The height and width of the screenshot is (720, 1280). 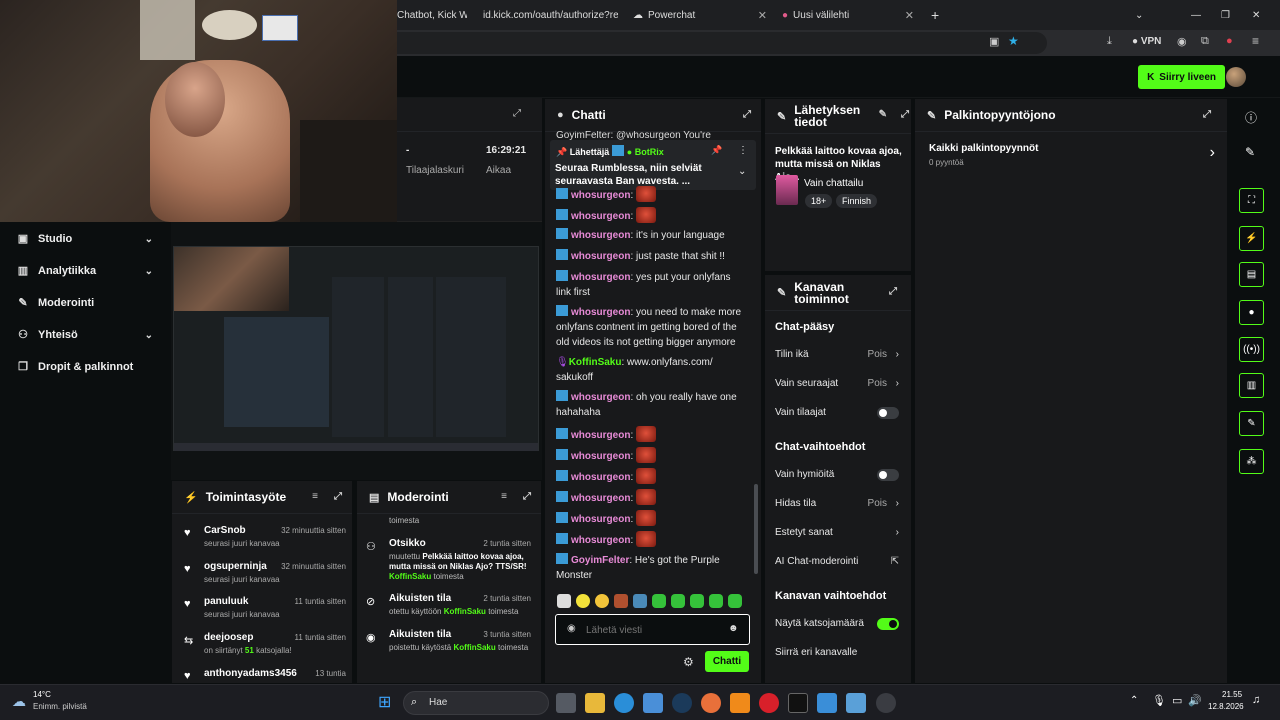 I want to click on chat-input-box: ◉ ☻, so click(x=652, y=629).